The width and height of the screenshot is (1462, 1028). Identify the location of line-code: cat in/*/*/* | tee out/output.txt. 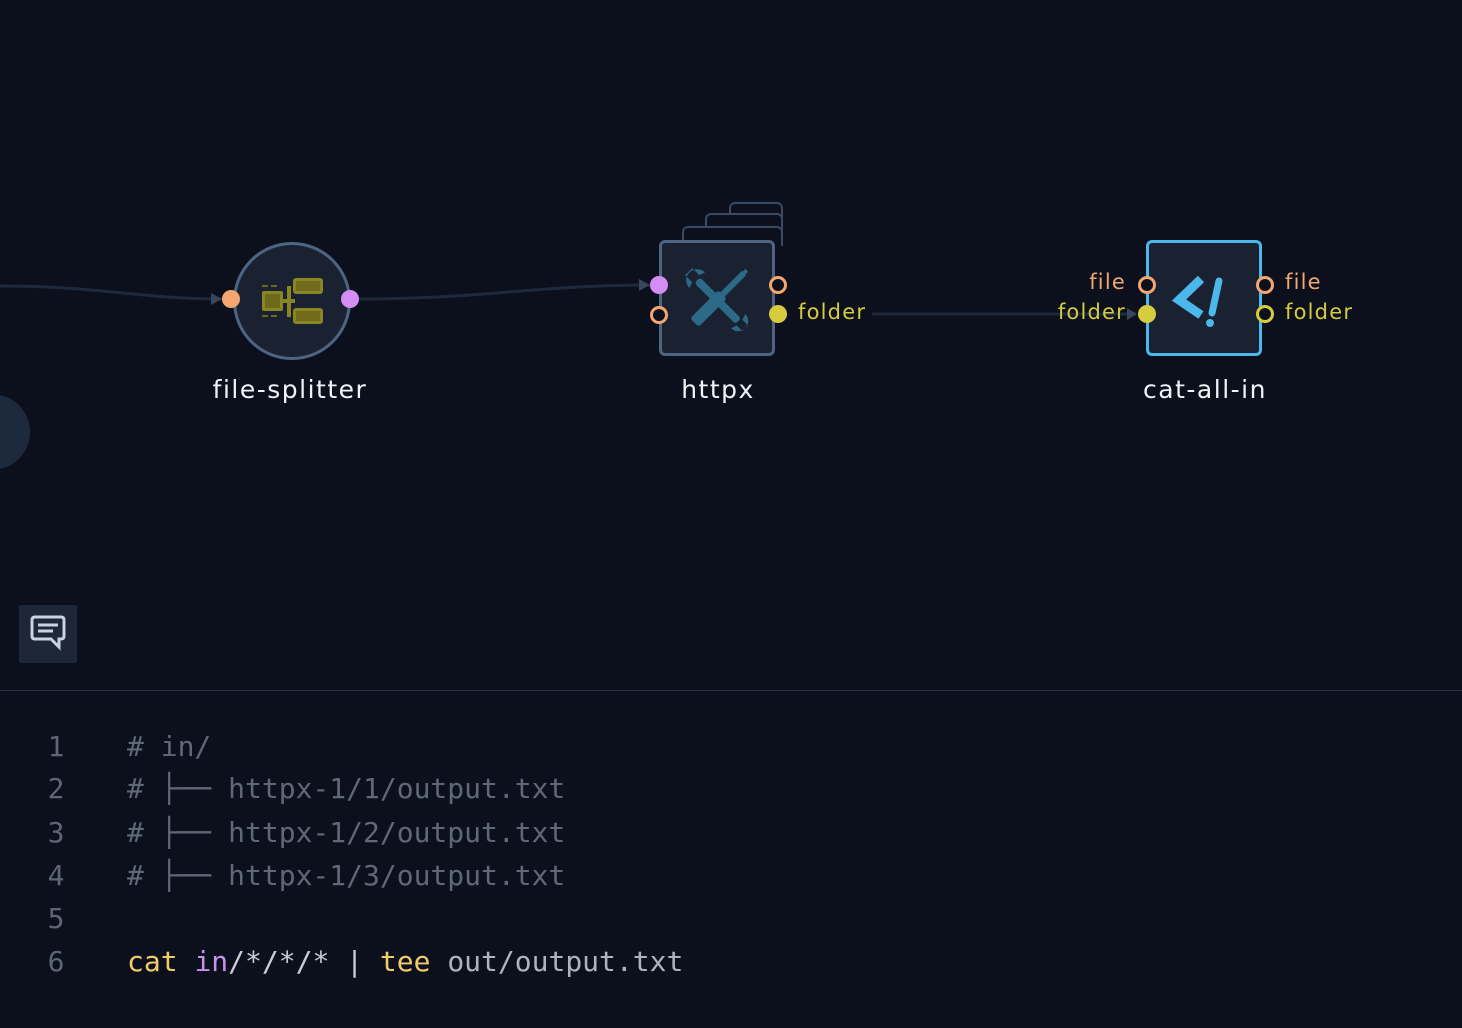
(405, 962).